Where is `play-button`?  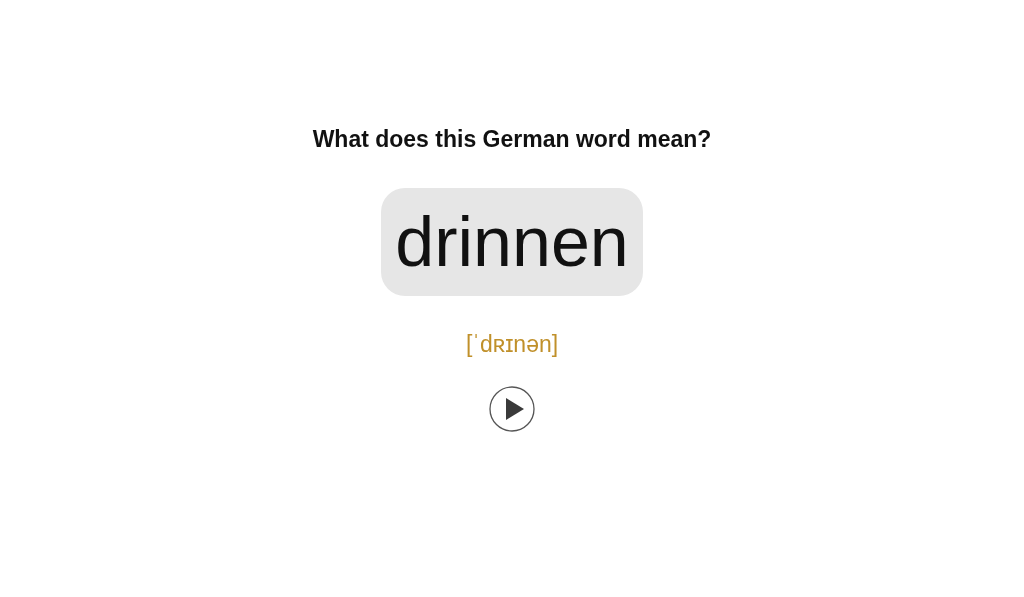
play-button is located at coordinates (512, 409).